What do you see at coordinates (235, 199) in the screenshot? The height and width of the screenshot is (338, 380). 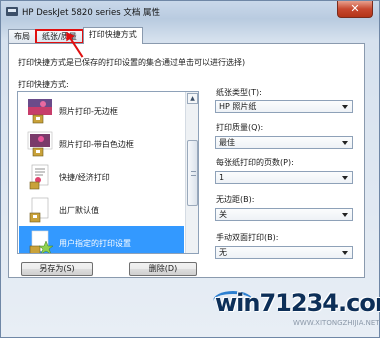 I see `borderless-label: 无边距(B):` at bounding box center [235, 199].